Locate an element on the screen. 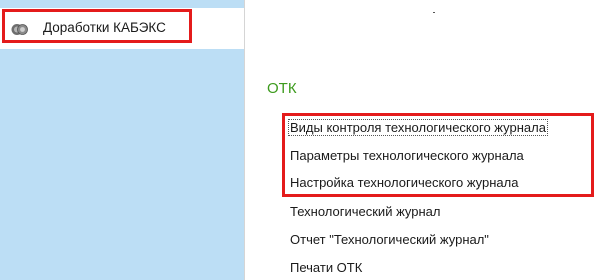 Image resolution: width=603 pixels, height=280 pixels. command-link: Печати ОТК is located at coordinates (326, 267).